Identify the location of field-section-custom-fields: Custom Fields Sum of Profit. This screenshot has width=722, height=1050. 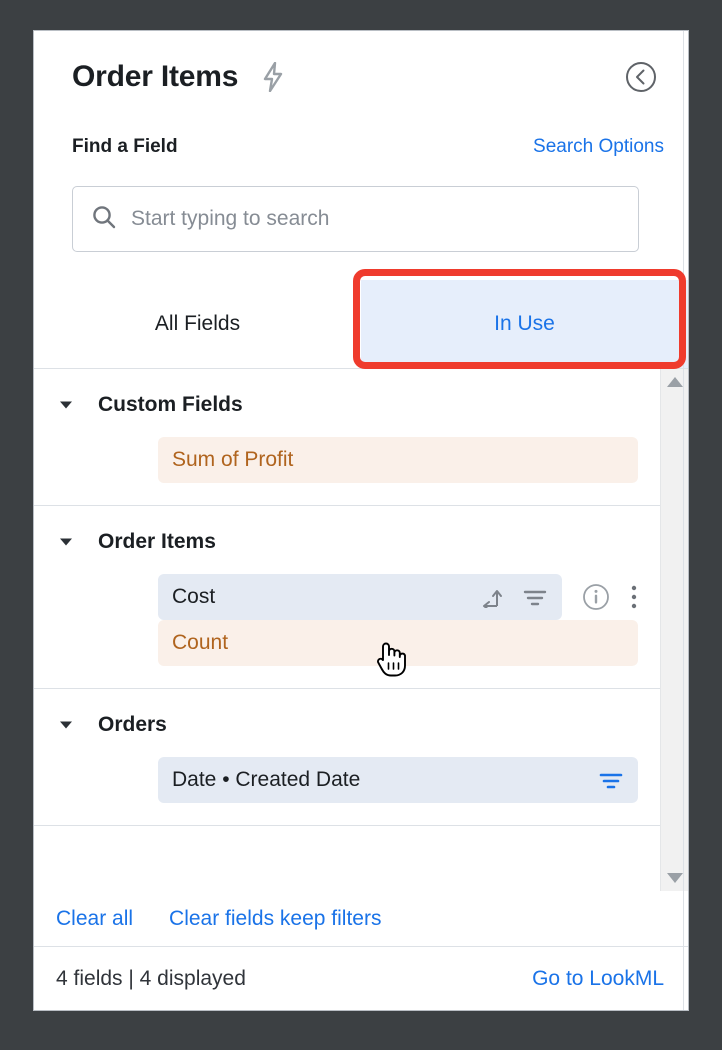
(347, 437).